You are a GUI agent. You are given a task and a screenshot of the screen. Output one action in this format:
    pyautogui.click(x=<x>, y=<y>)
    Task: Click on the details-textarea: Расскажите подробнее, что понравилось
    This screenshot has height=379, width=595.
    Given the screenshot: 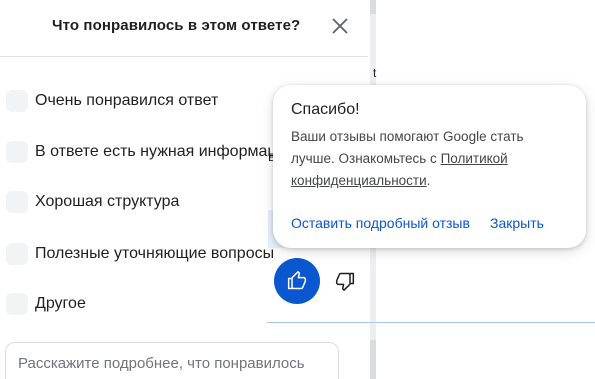 What is the action you would take?
    pyautogui.click(x=172, y=360)
    